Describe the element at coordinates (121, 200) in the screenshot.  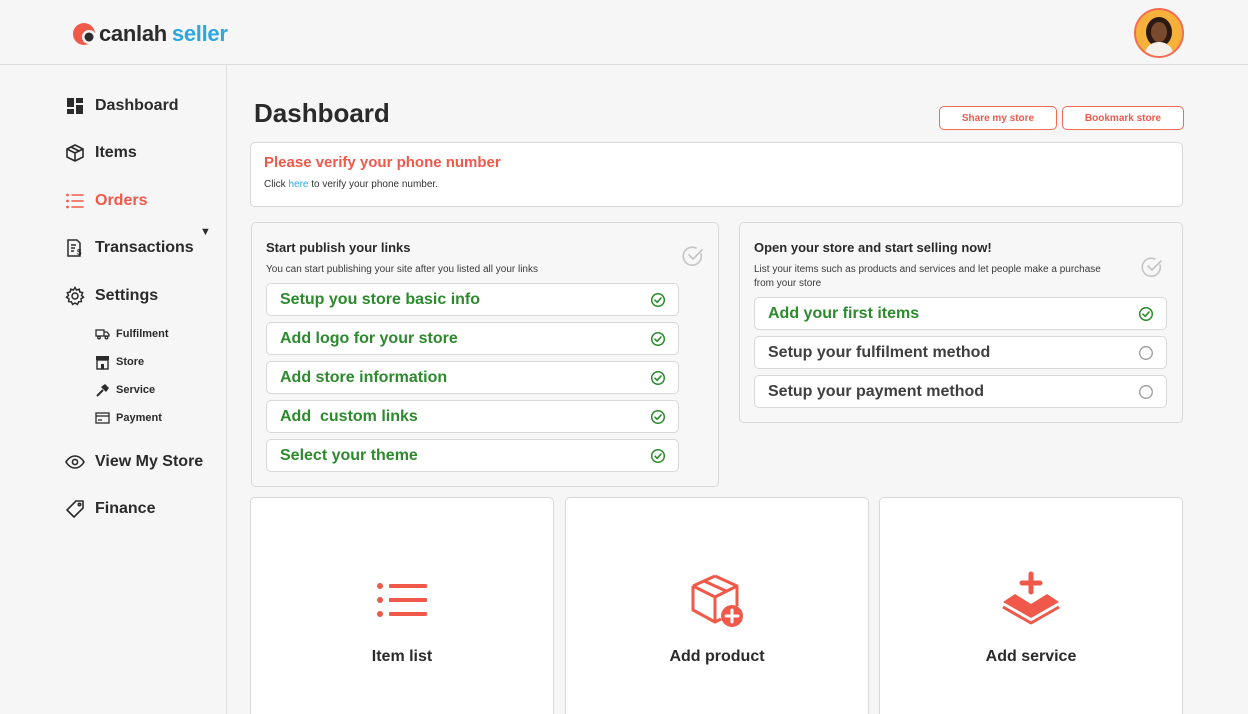
I see `sidebar-item-label: Orders` at that location.